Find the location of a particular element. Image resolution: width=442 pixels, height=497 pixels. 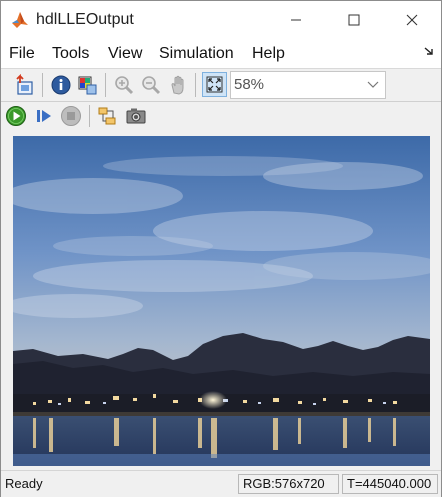

zoom-level-value: 58% is located at coordinates (249, 84).